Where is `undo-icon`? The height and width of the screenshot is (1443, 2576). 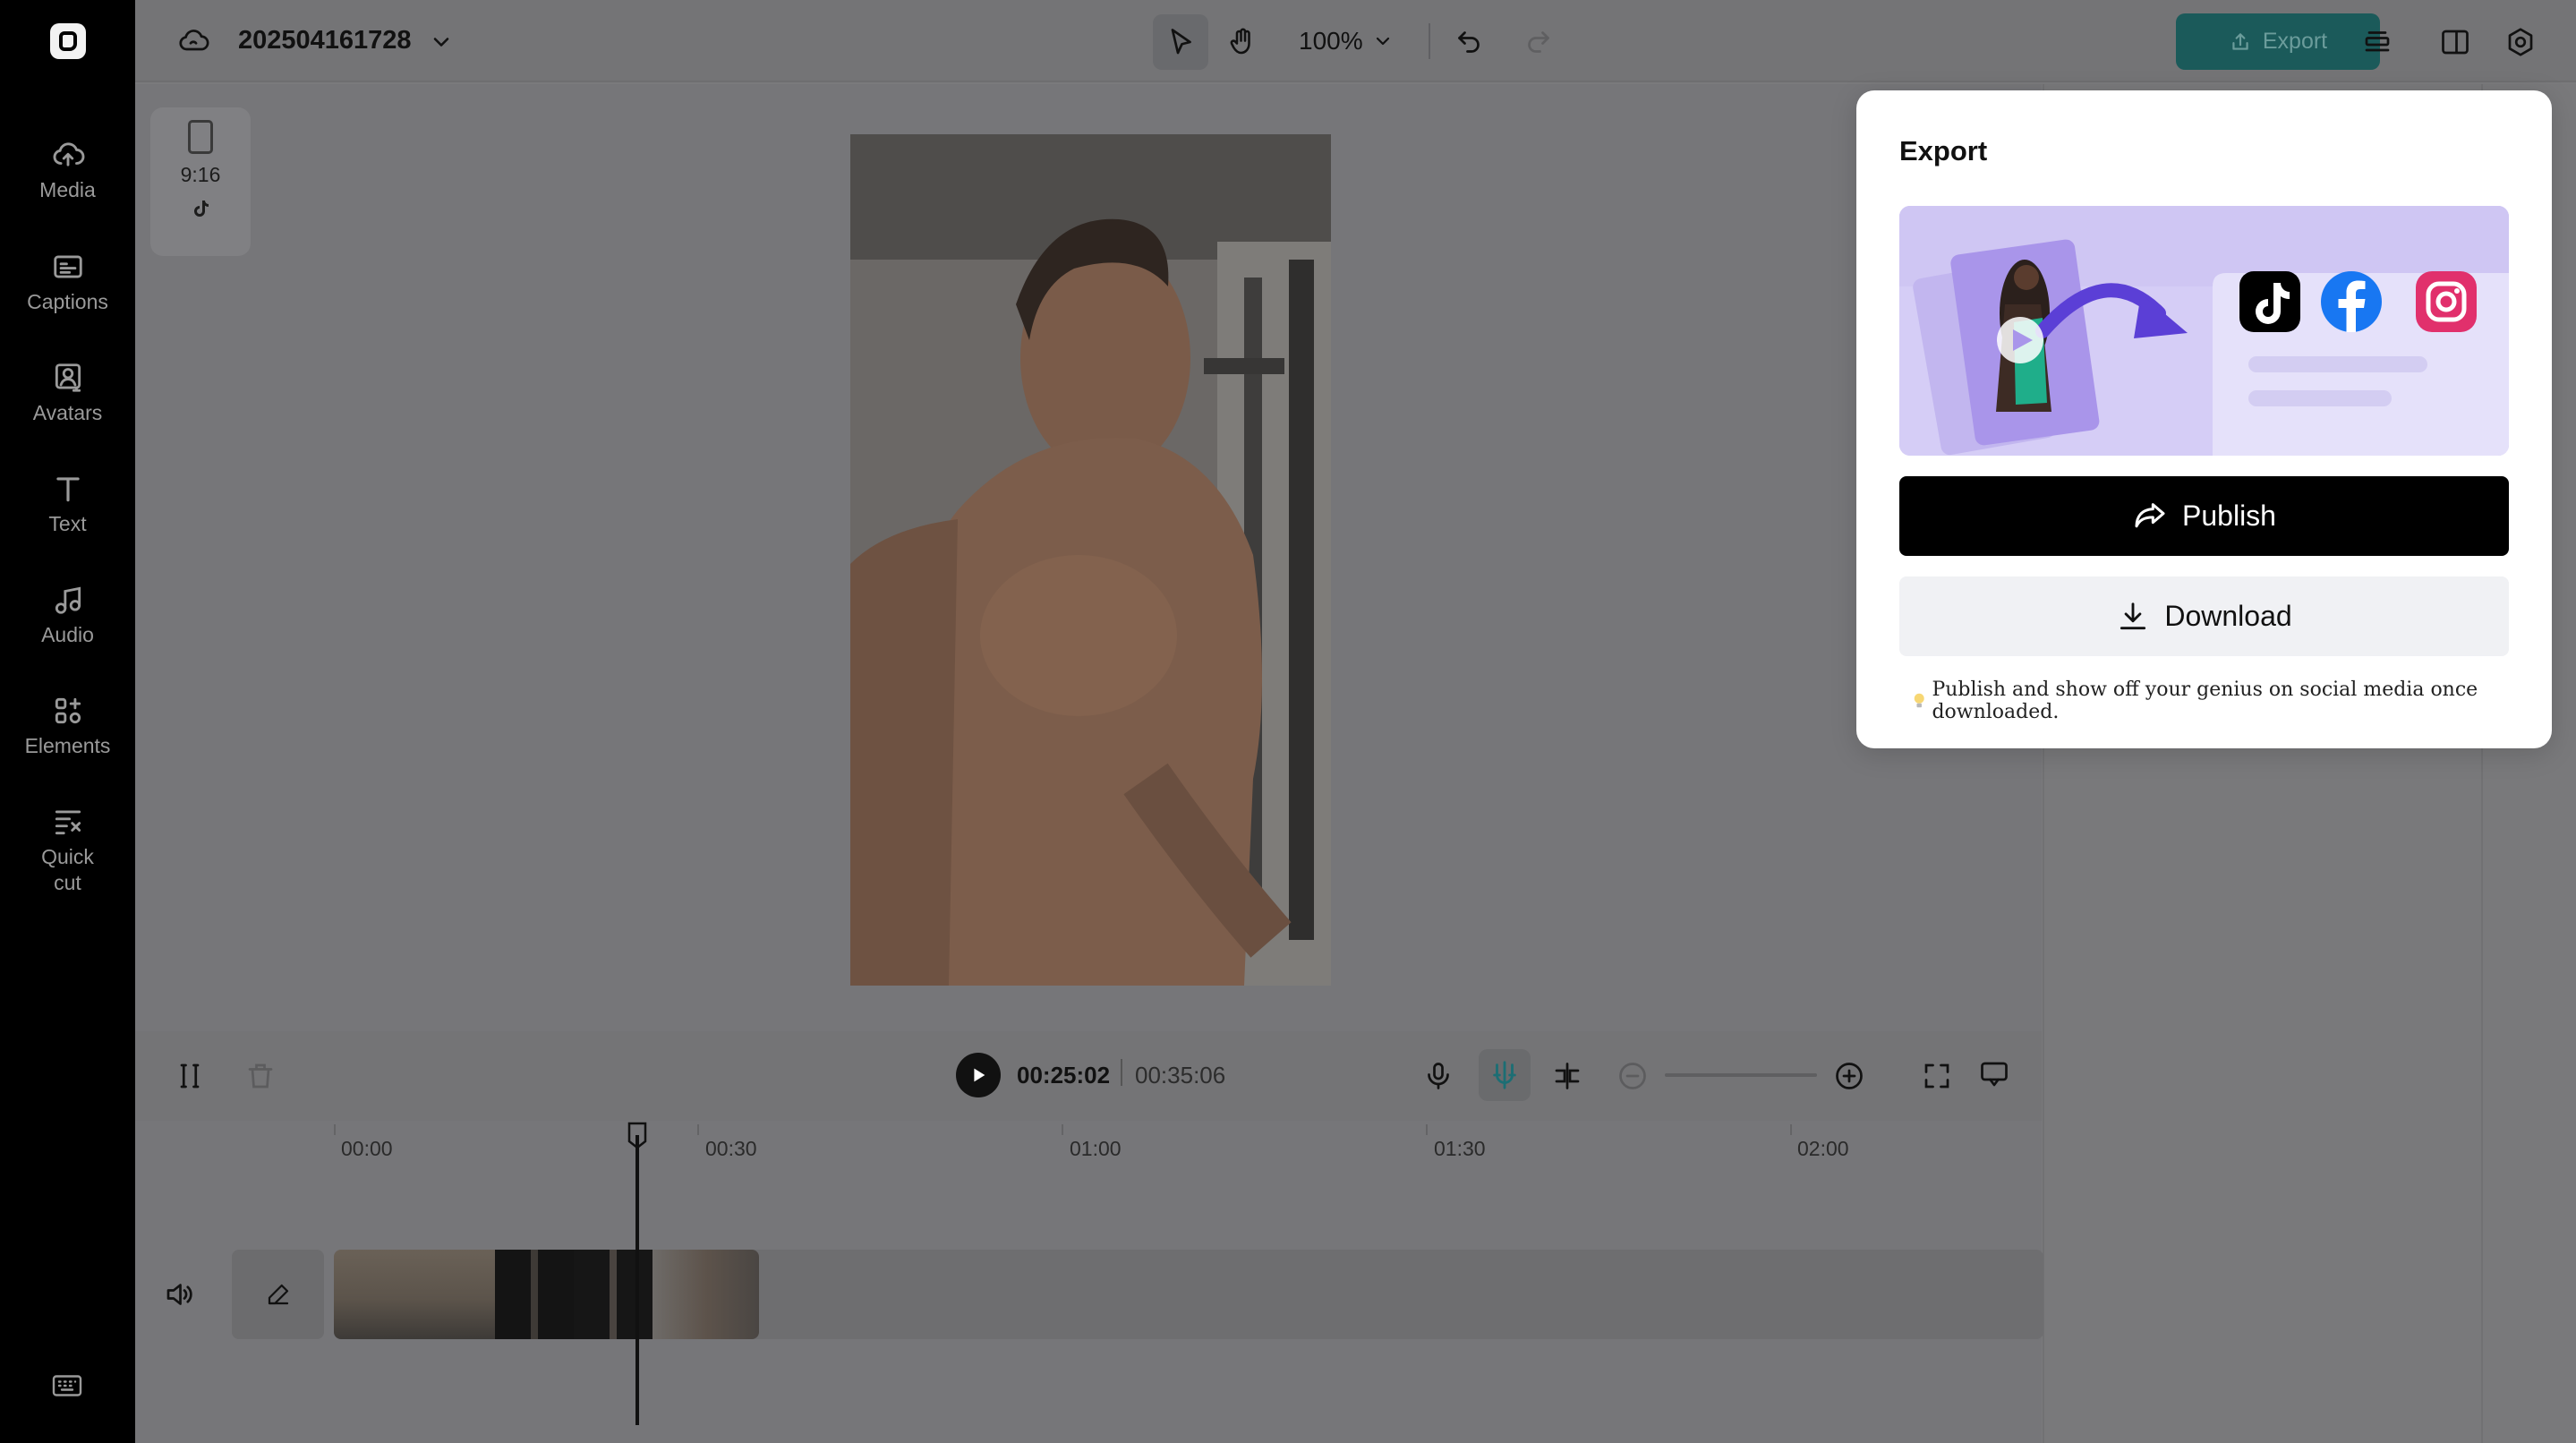
undo-icon is located at coordinates (1469, 42).